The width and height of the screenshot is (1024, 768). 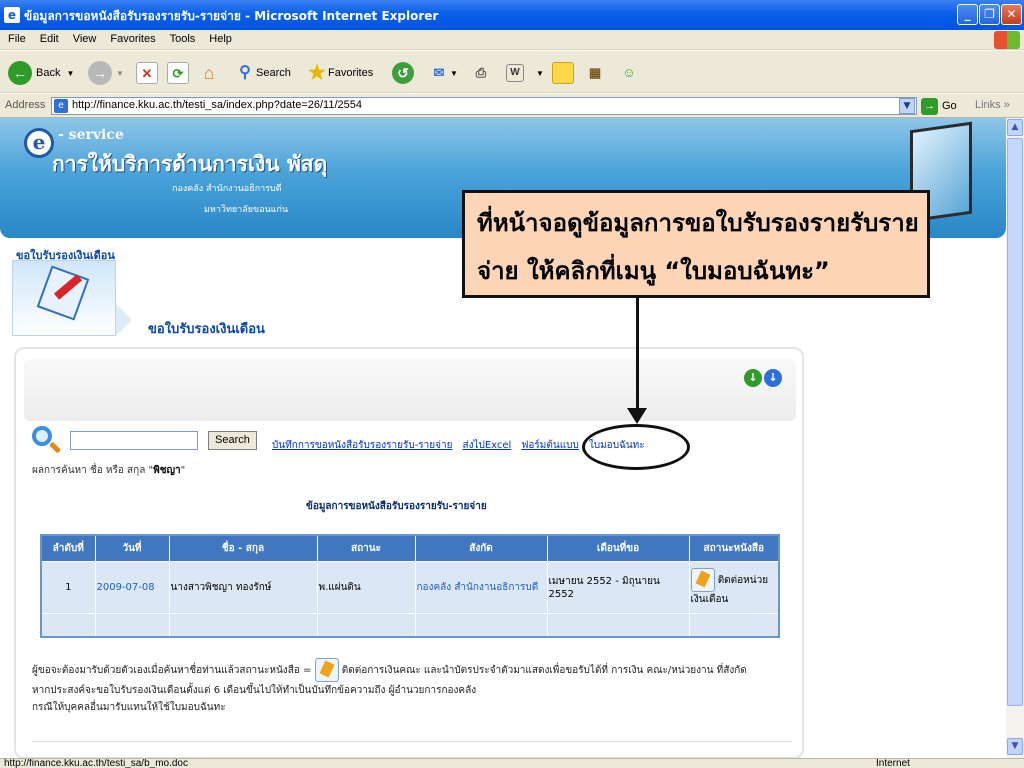 I want to click on links-button: Links », so click(x=992, y=105).